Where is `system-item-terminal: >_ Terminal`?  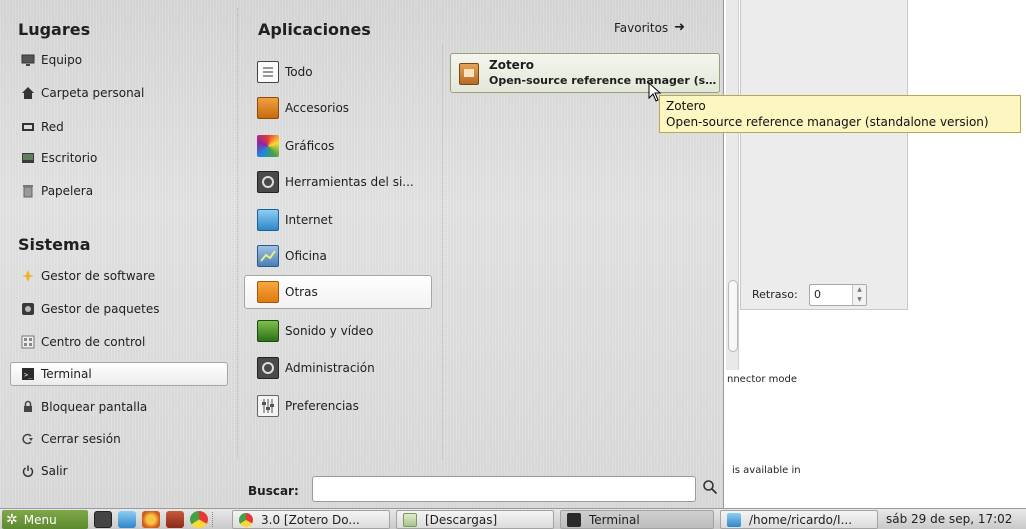 system-item-terminal: >_ Terminal is located at coordinates (119, 374).